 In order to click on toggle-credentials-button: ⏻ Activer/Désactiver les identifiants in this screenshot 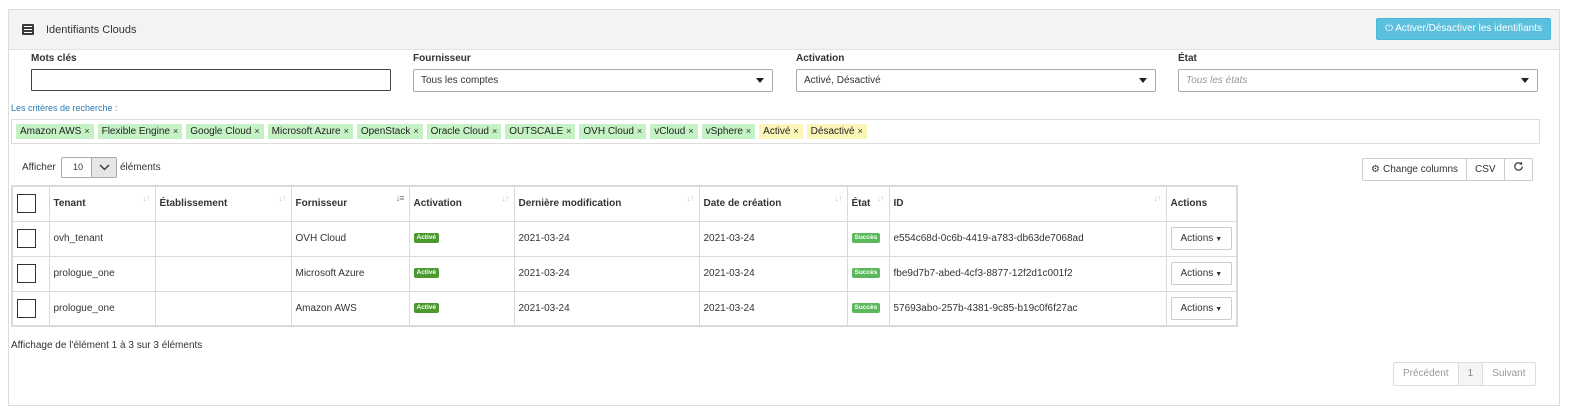, I will do `click(1463, 29)`.